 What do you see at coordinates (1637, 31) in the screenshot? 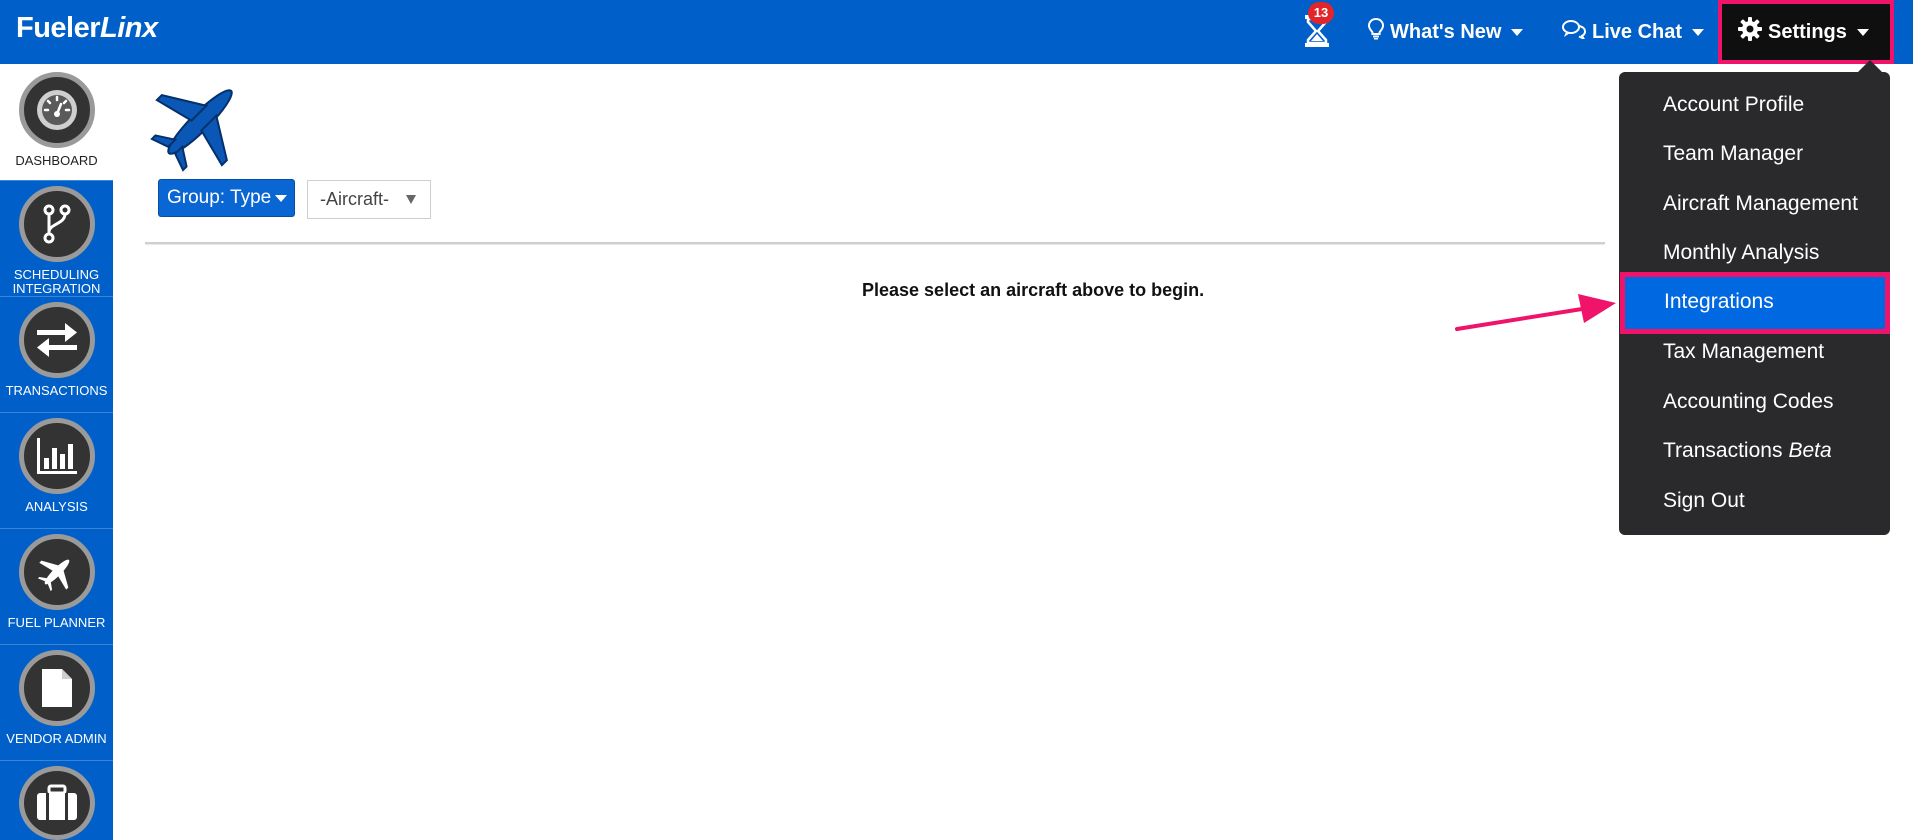
I see `live-chat-label: Live Chat` at bounding box center [1637, 31].